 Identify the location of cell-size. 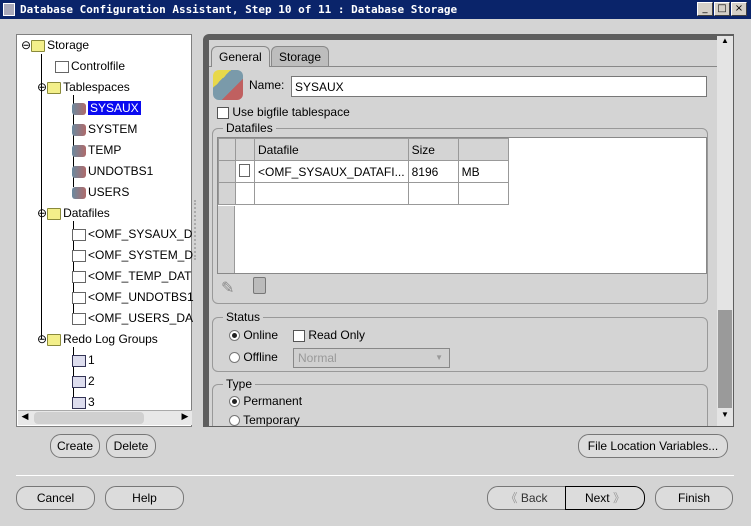
(433, 193).